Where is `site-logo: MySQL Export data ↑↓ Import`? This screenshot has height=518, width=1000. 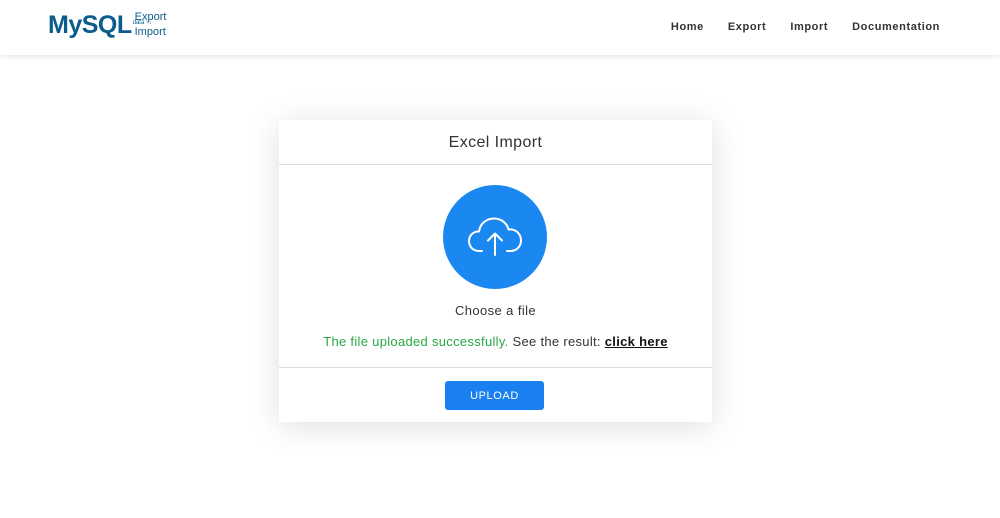 site-logo: MySQL Export data ↑↓ Import is located at coordinates (118, 26).